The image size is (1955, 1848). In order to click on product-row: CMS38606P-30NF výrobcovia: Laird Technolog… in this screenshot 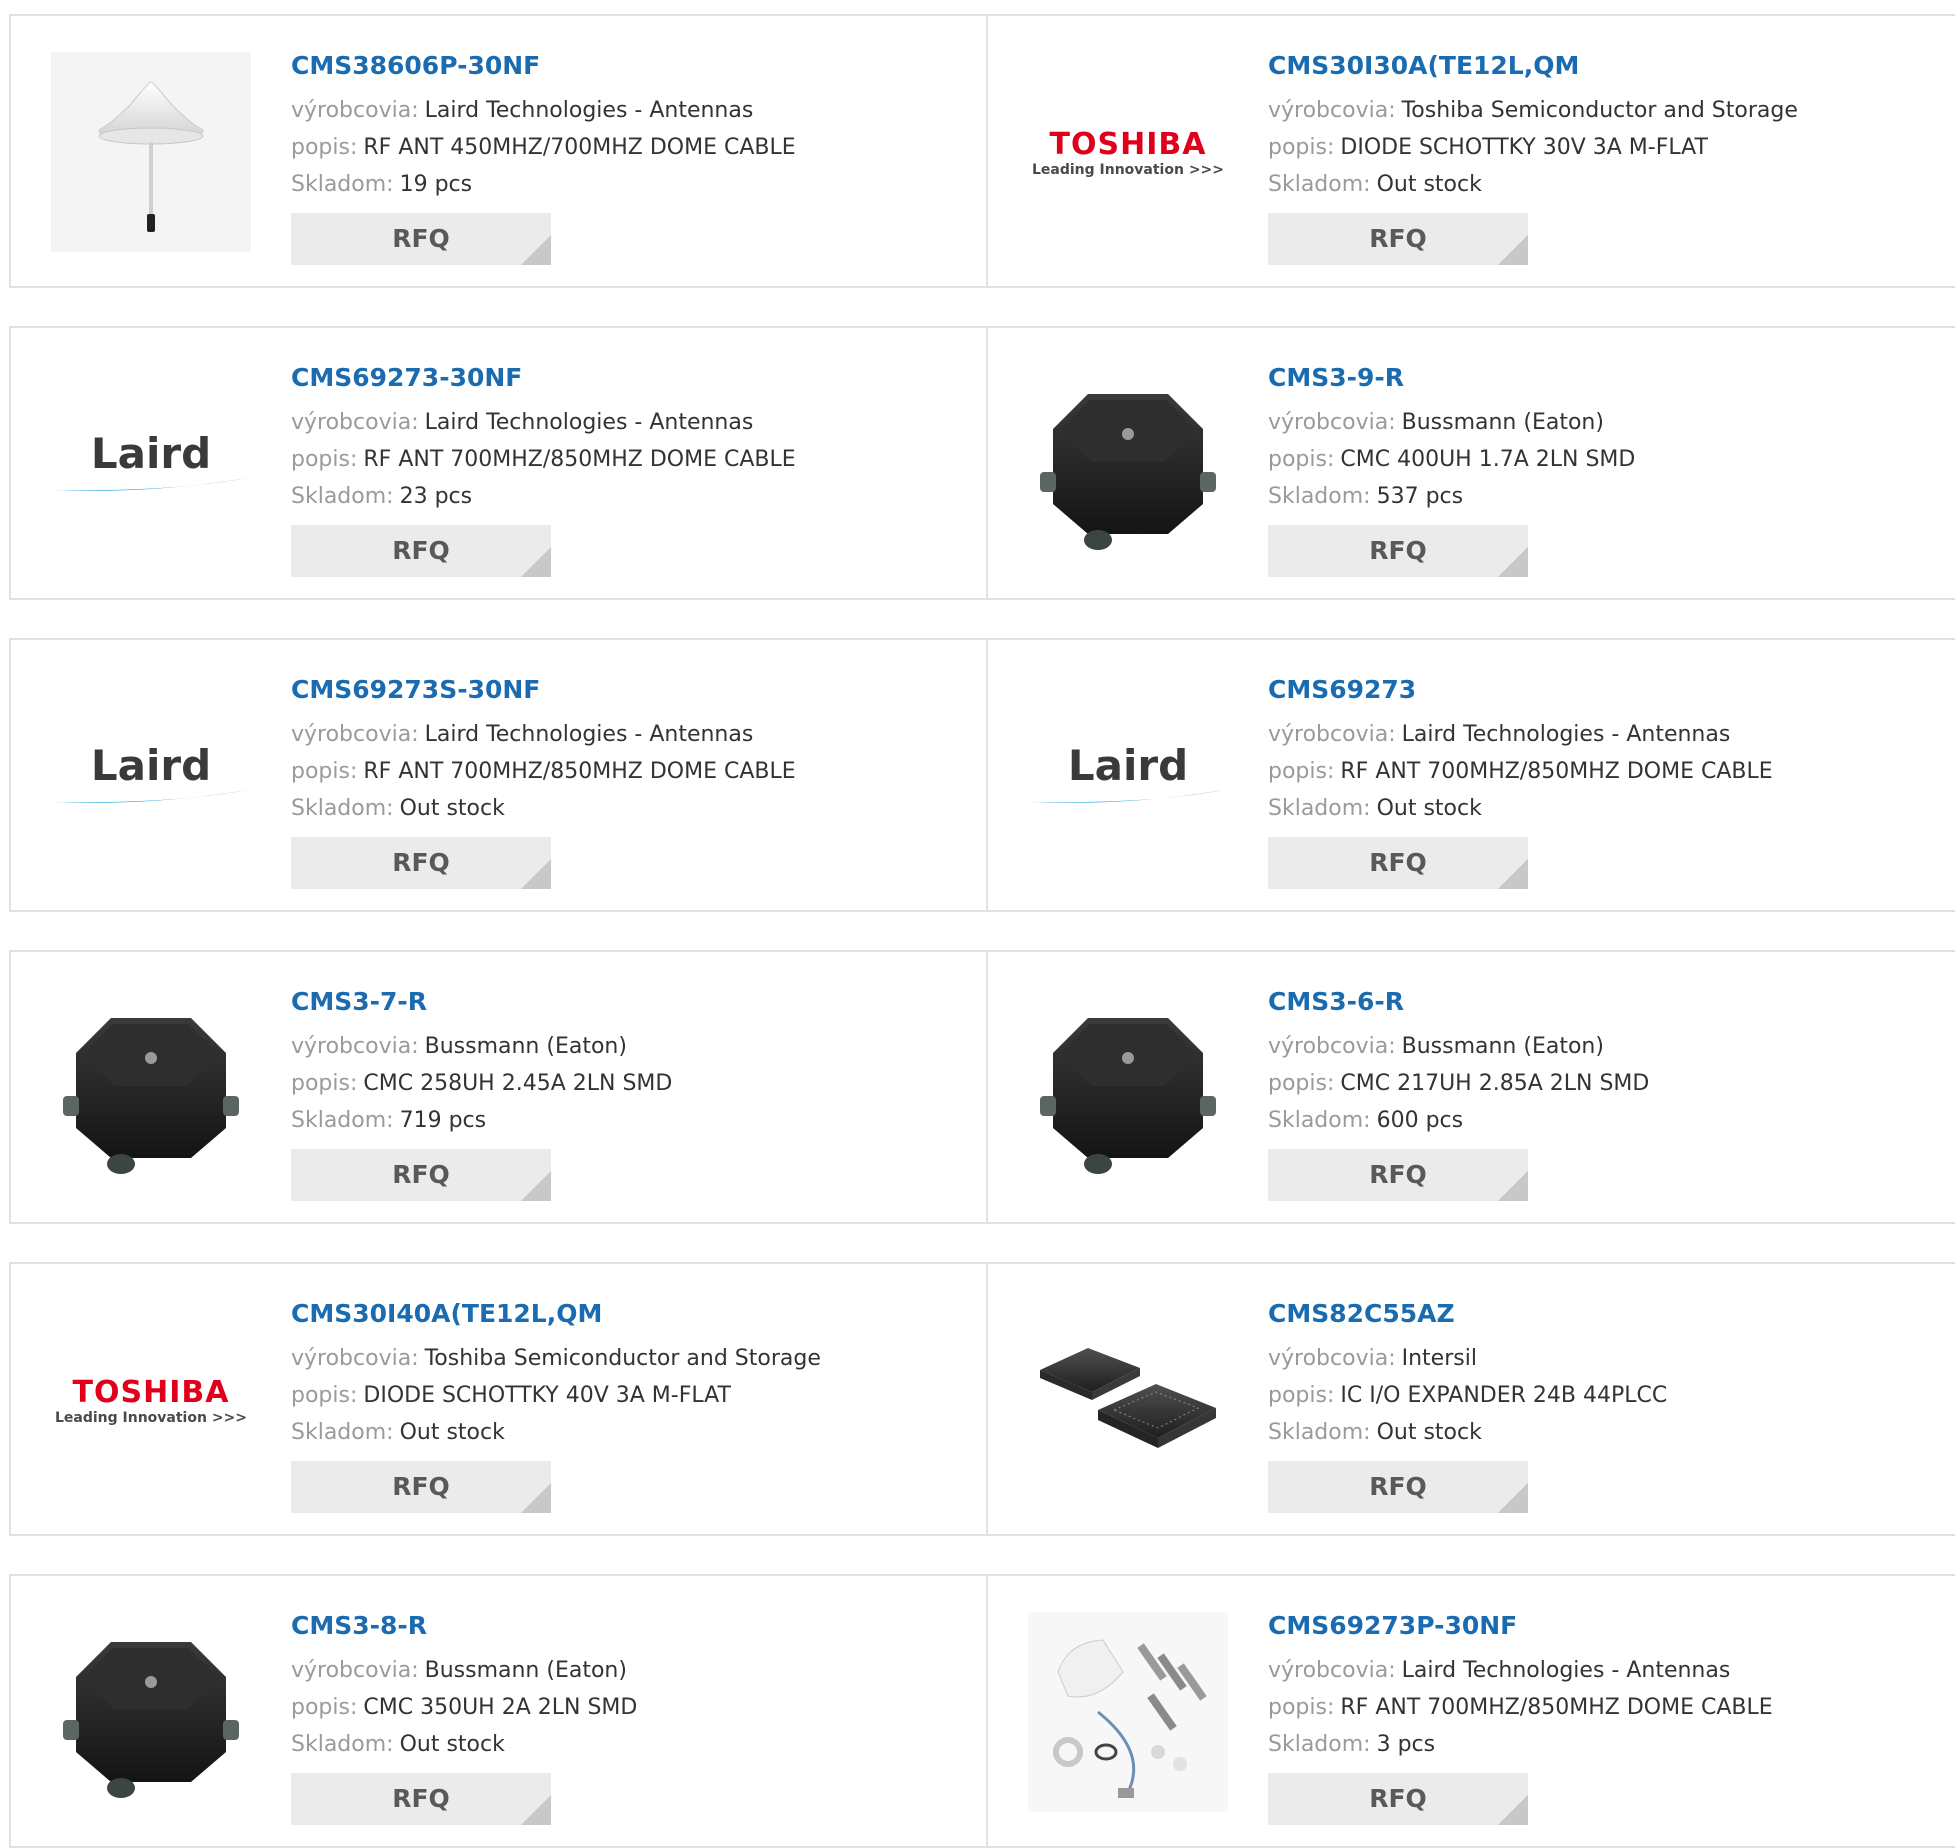, I will do `click(982, 151)`.